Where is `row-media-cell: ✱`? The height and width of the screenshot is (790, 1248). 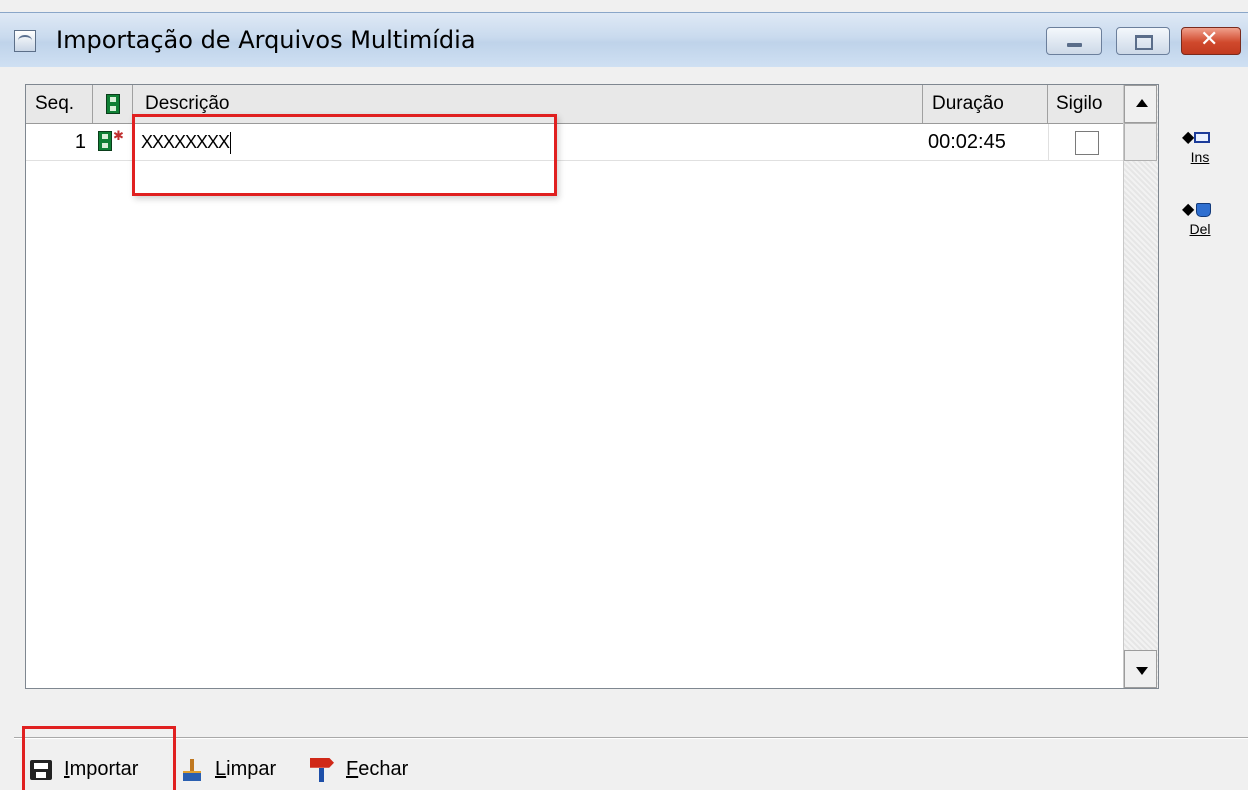
row-media-cell: ✱ is located at coordinates (113, 142).